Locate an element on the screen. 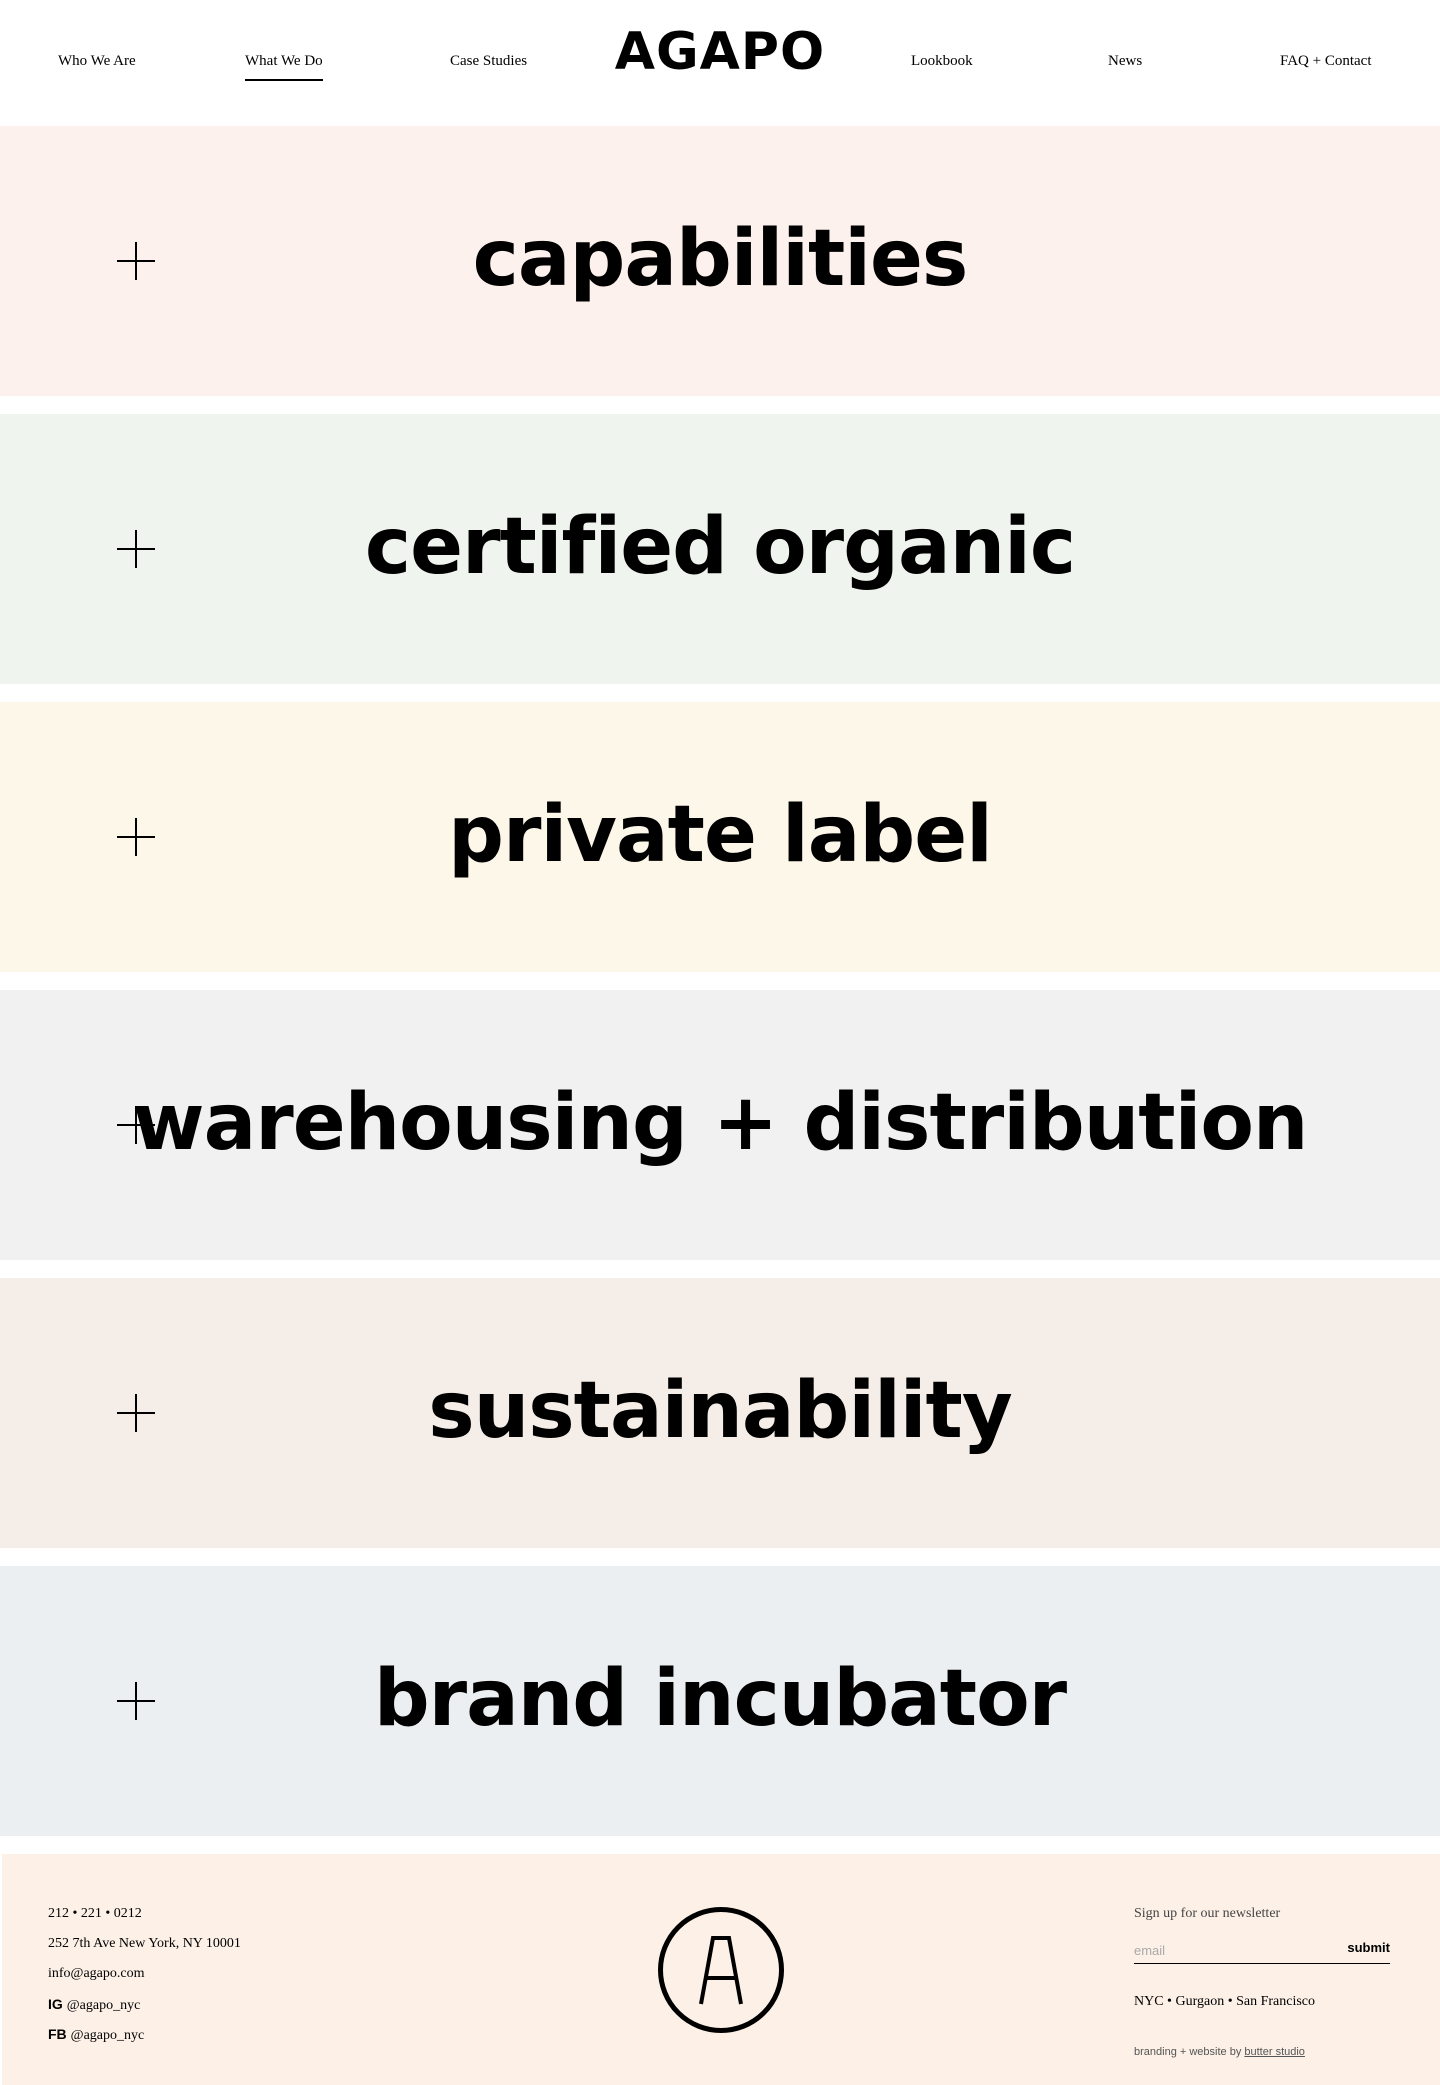 The image size is (1440, 2085). monogram-letter-icon is located at coordinates (721, 1970).